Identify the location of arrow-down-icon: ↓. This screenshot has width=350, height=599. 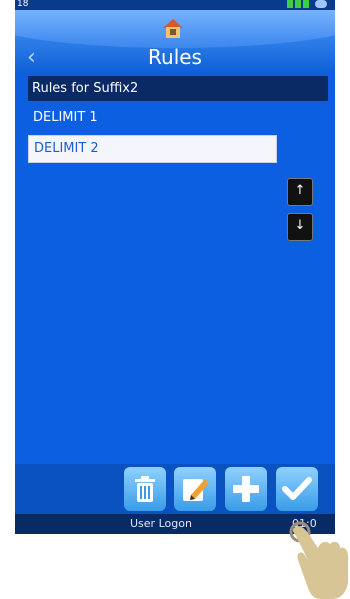
(300, 225).